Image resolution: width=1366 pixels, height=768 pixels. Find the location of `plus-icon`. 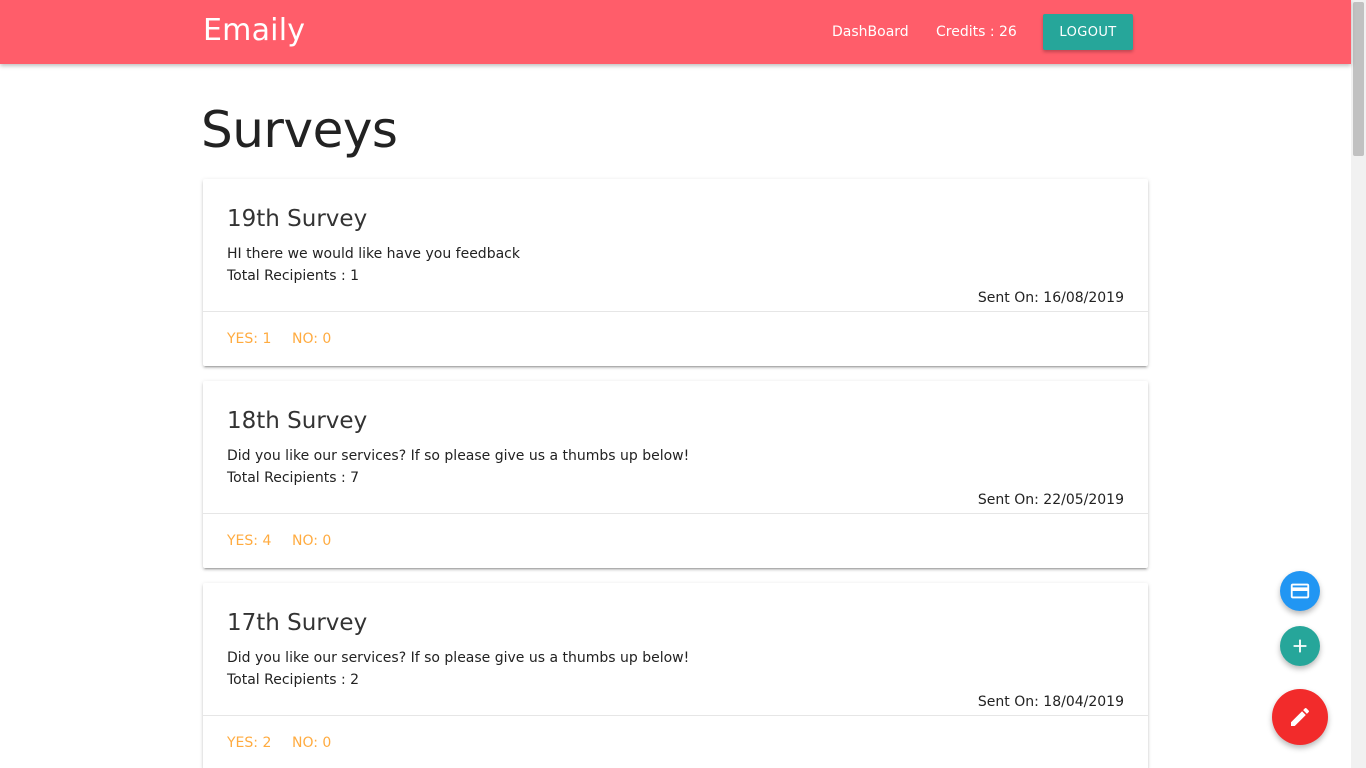

plus-icon is located at coordinates (1300, 646).